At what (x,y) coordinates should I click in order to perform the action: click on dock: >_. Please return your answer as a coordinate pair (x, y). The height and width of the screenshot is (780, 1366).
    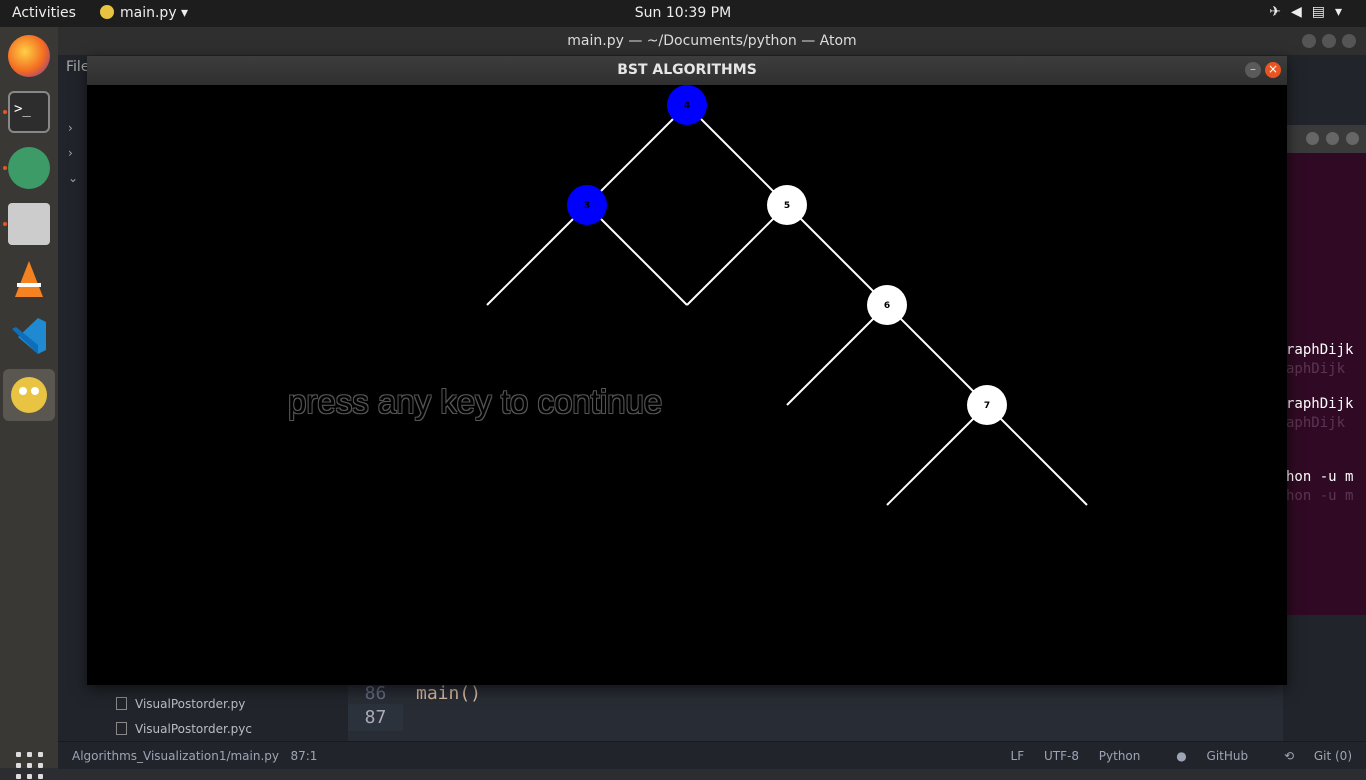
    Looking at the image, I should click on (29, 403).